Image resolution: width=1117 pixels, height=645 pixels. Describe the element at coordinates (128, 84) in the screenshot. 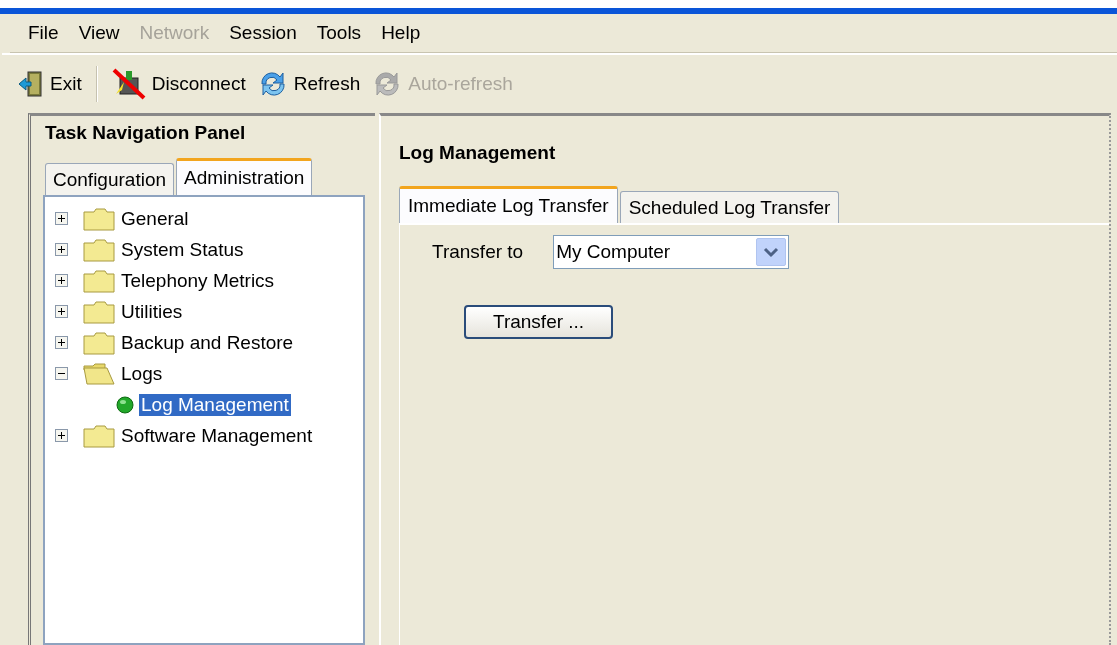

I see `disconnect-icon` at that location.